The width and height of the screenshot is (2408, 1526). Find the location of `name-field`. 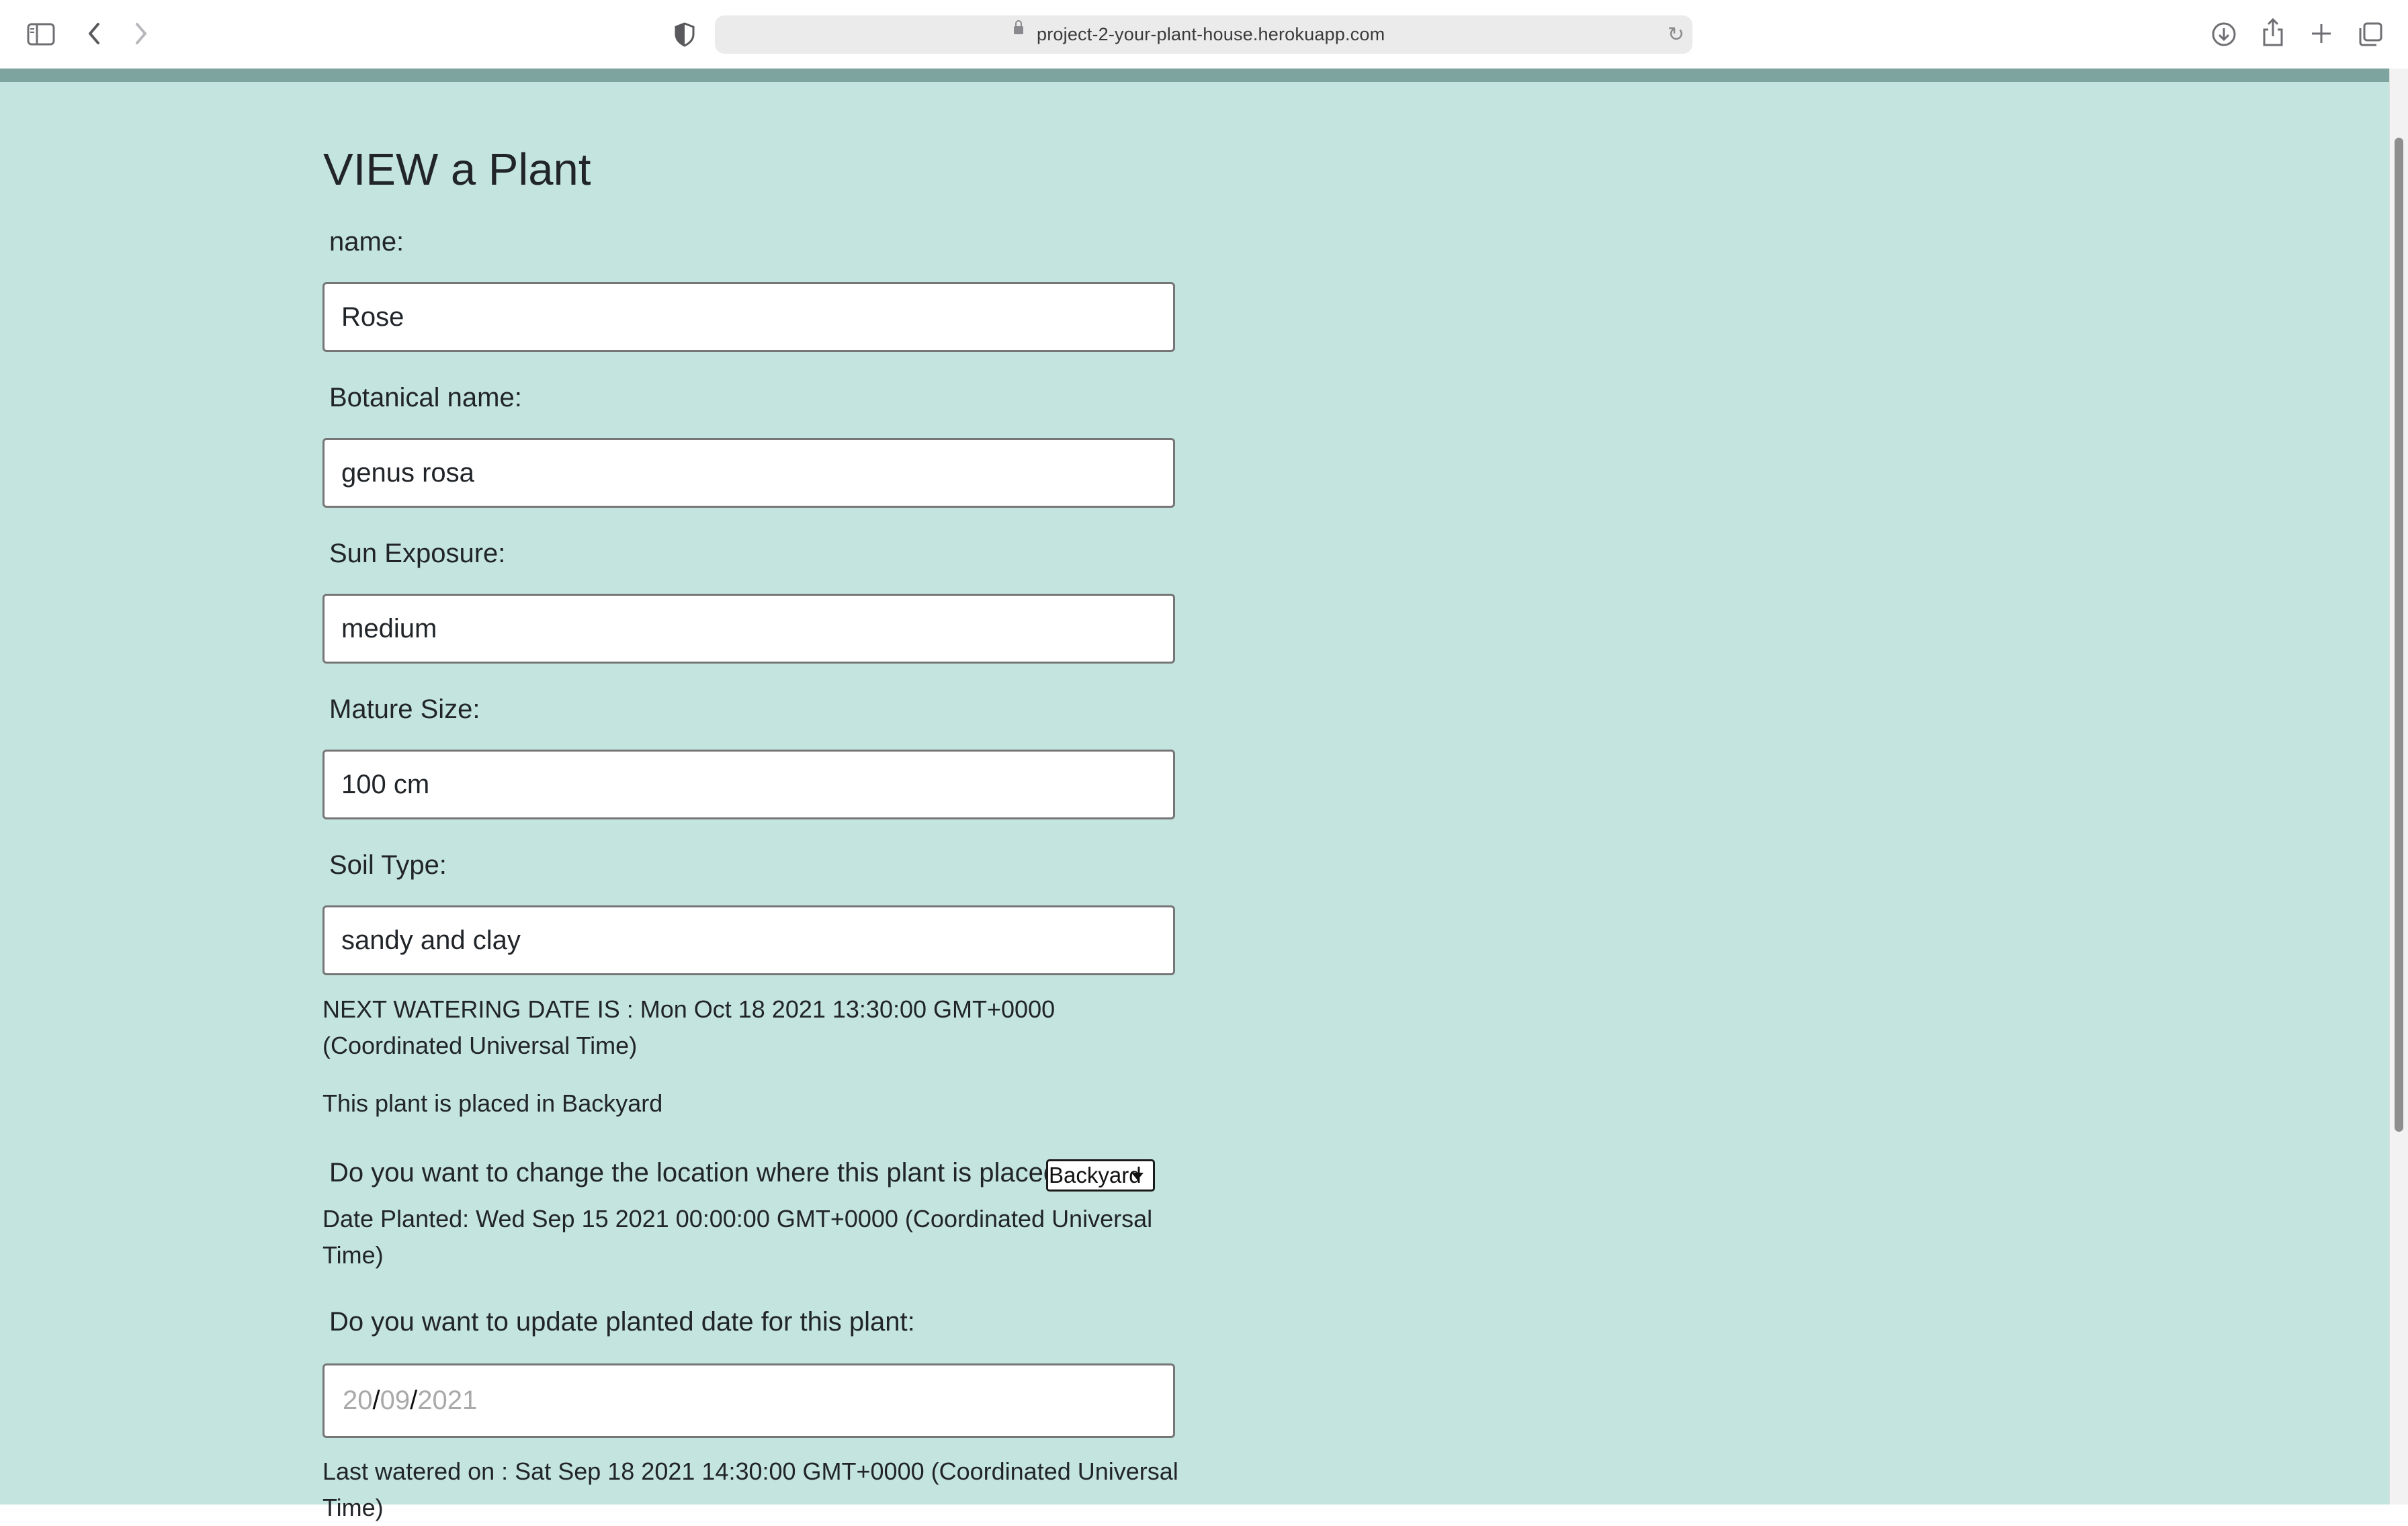

name-field is located at coordinates (748, 317).